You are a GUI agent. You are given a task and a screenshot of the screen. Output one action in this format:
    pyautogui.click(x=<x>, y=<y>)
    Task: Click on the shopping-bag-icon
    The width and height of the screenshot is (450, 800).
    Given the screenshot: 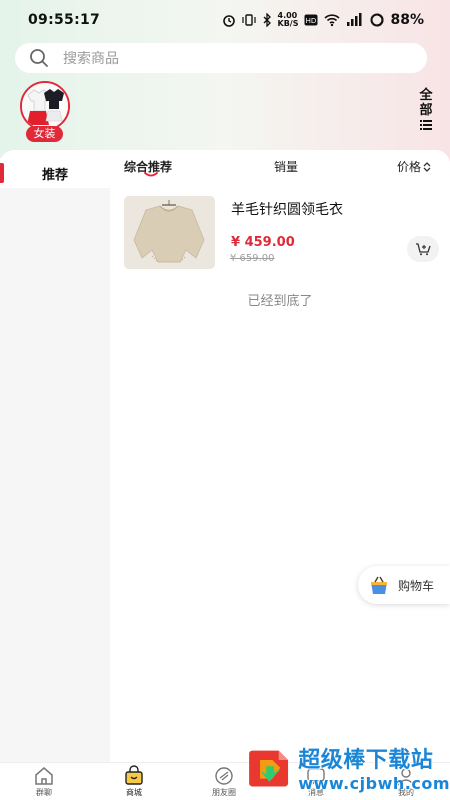 What is the action you would take?
    pyautogui.click(x=134, y=775)
    